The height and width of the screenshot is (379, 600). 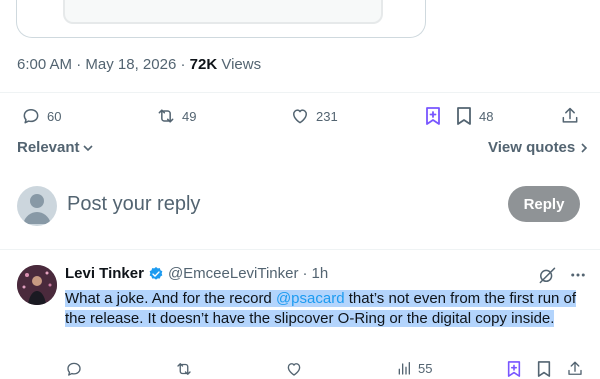 I want to click on reply-author-name: Levi Tinker, so click(x=104, y=273).